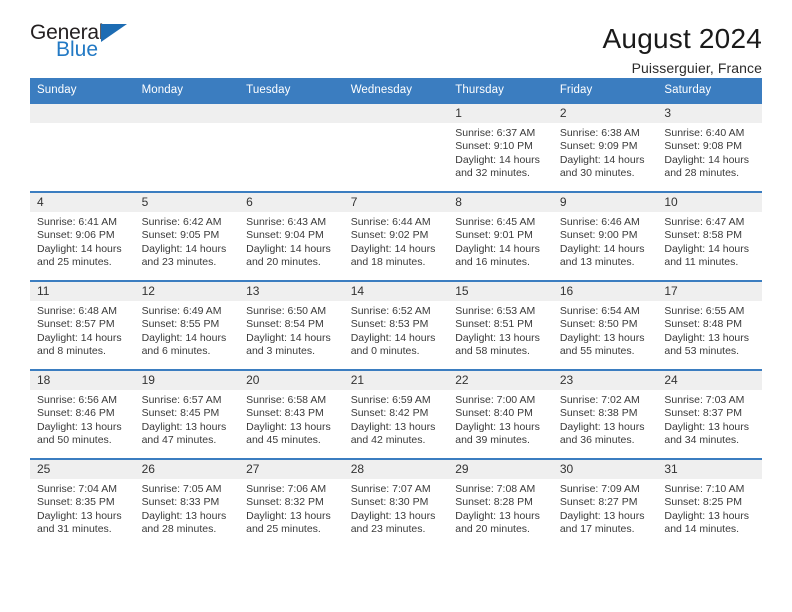 This screenshot has height=612, width=792. I want to click on sunrise-text: Sunrise: 6:46 AM, so click(599, 222).